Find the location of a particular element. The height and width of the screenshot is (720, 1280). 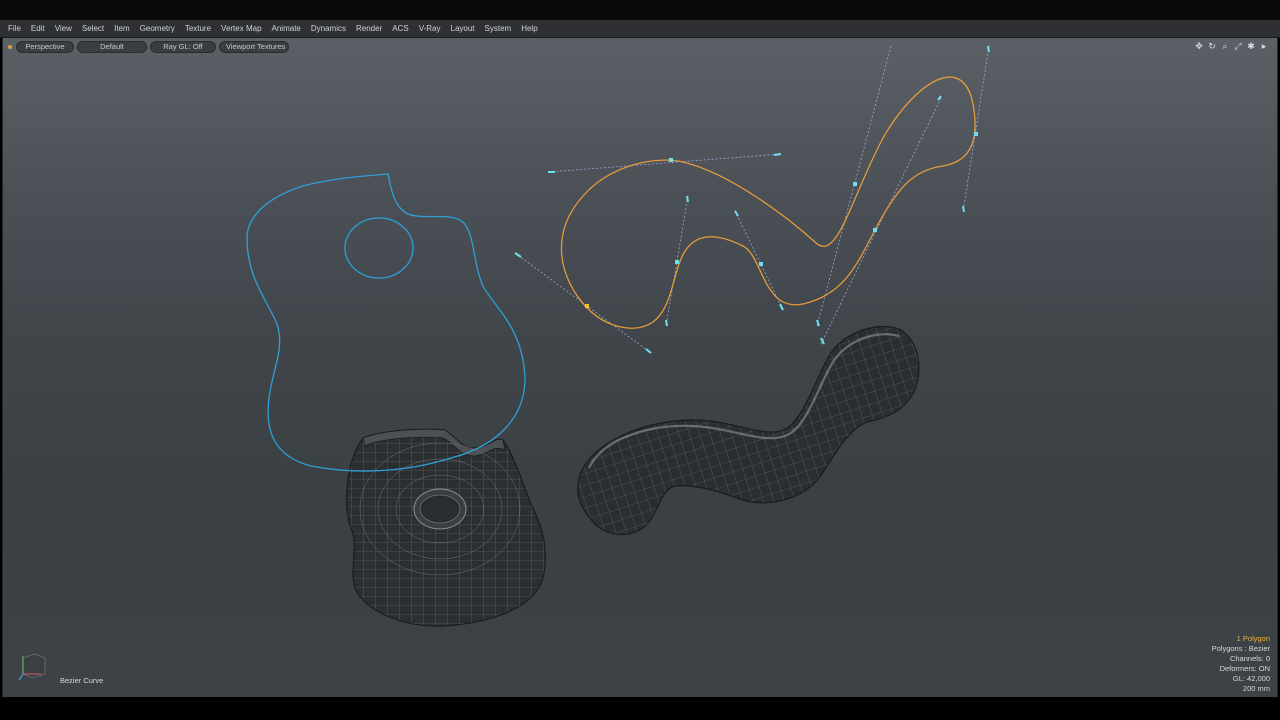

window-top-bar is located at coordinates (640, 10).